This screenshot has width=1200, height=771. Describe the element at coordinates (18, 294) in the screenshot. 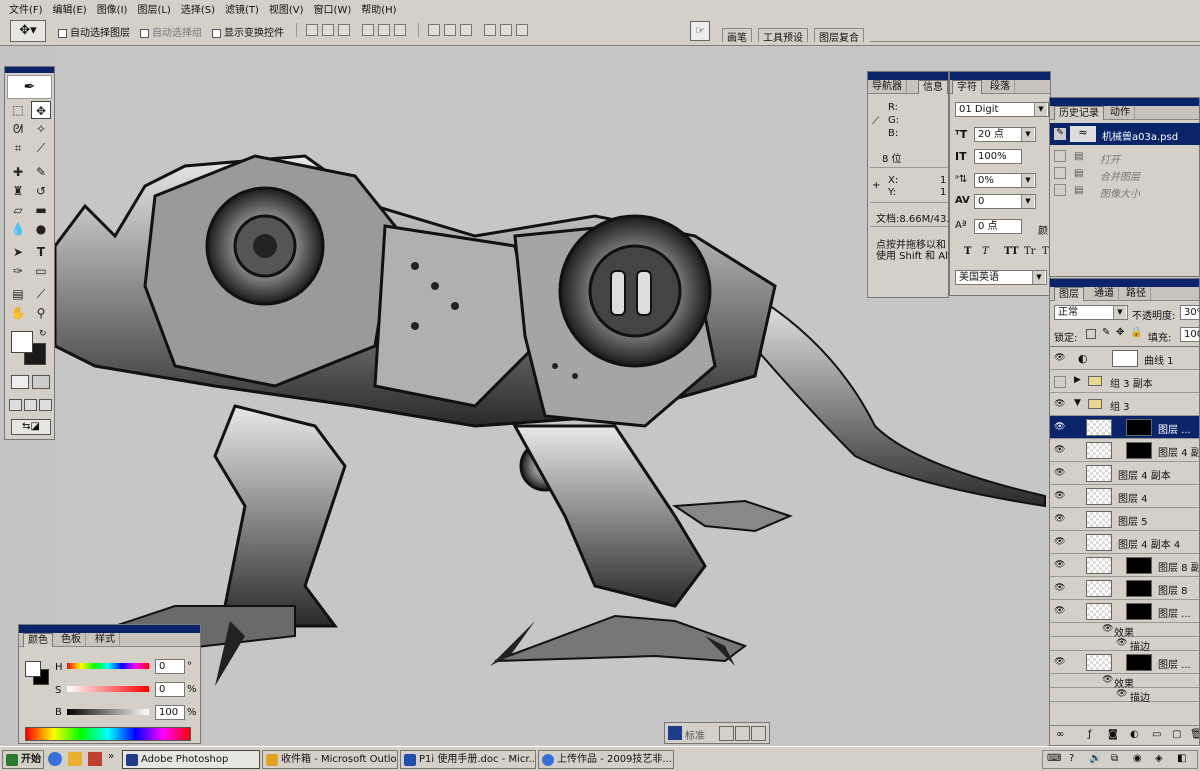

I see `notes-tool-icon: ▤` at that location.